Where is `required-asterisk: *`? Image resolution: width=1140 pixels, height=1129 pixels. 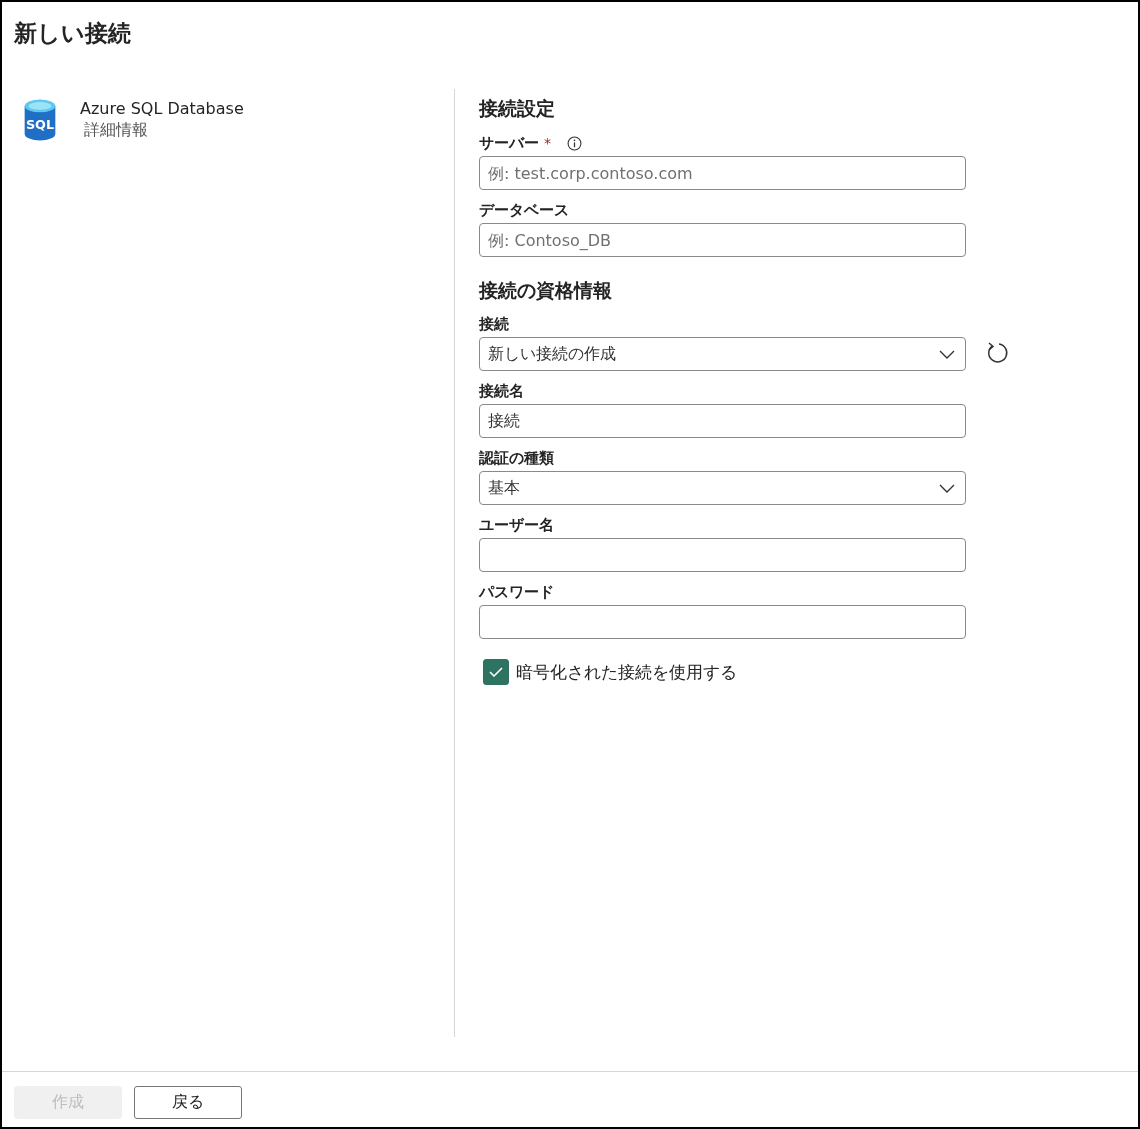
required-asterisk: * is located at coordinates (547, 143).